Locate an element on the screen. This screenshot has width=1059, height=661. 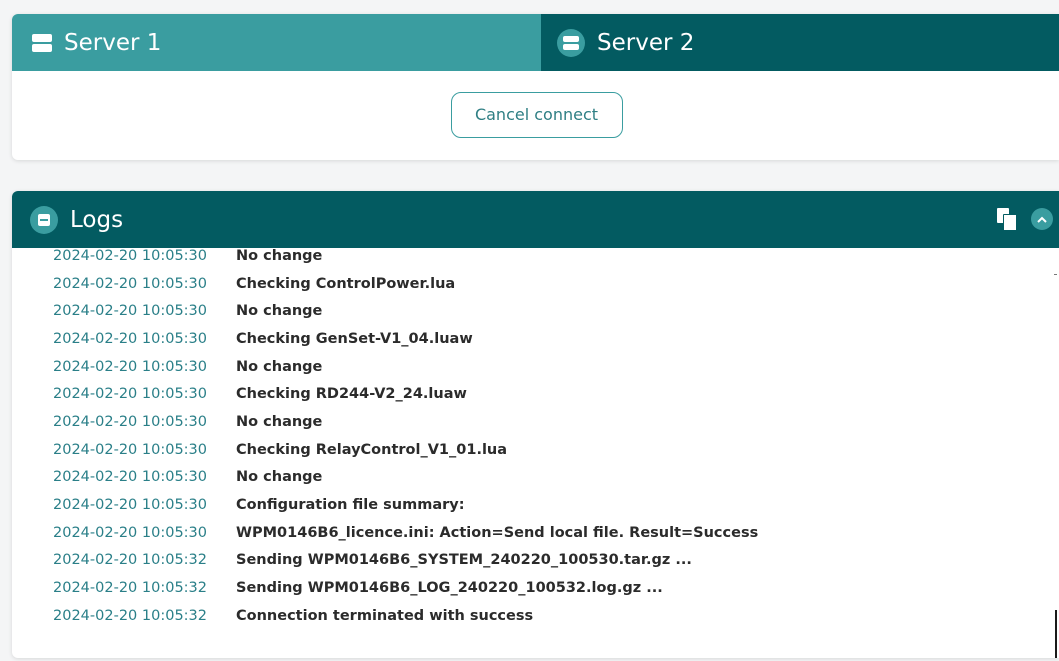
log-file-icon is located at coordinates (44, 219).